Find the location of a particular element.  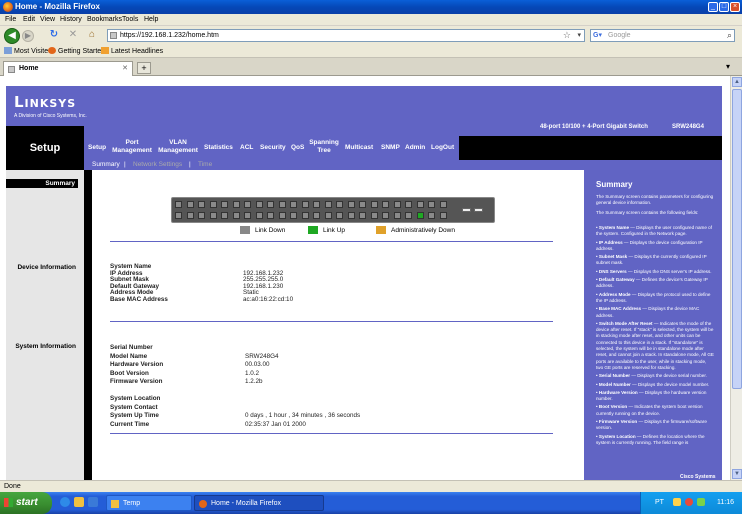

nav-logout: LogOut is located at coordinates (442, 148).